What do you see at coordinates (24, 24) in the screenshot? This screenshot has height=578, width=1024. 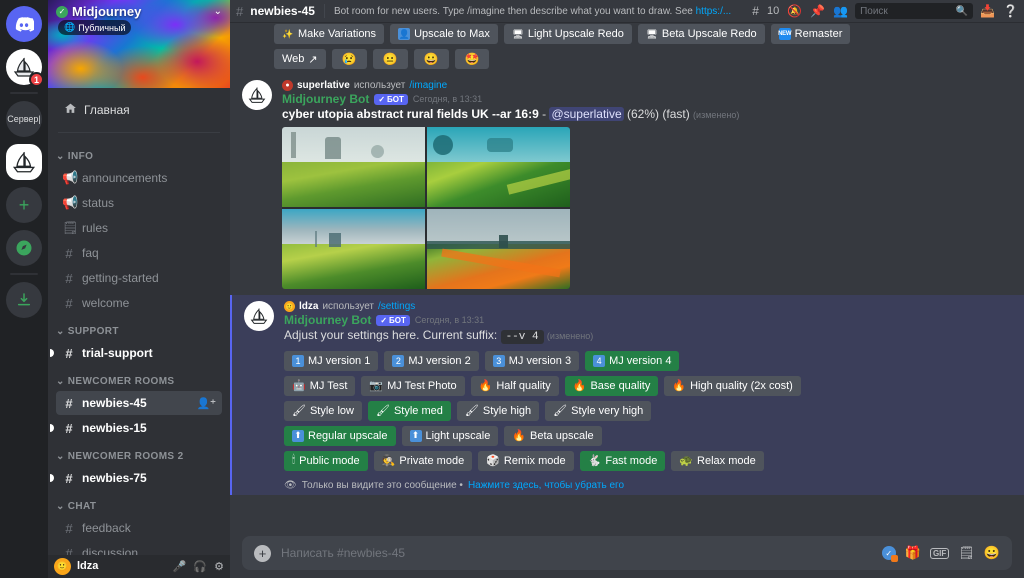 I see `server-rail-item-discord-home` at bounding box center [24, 24].